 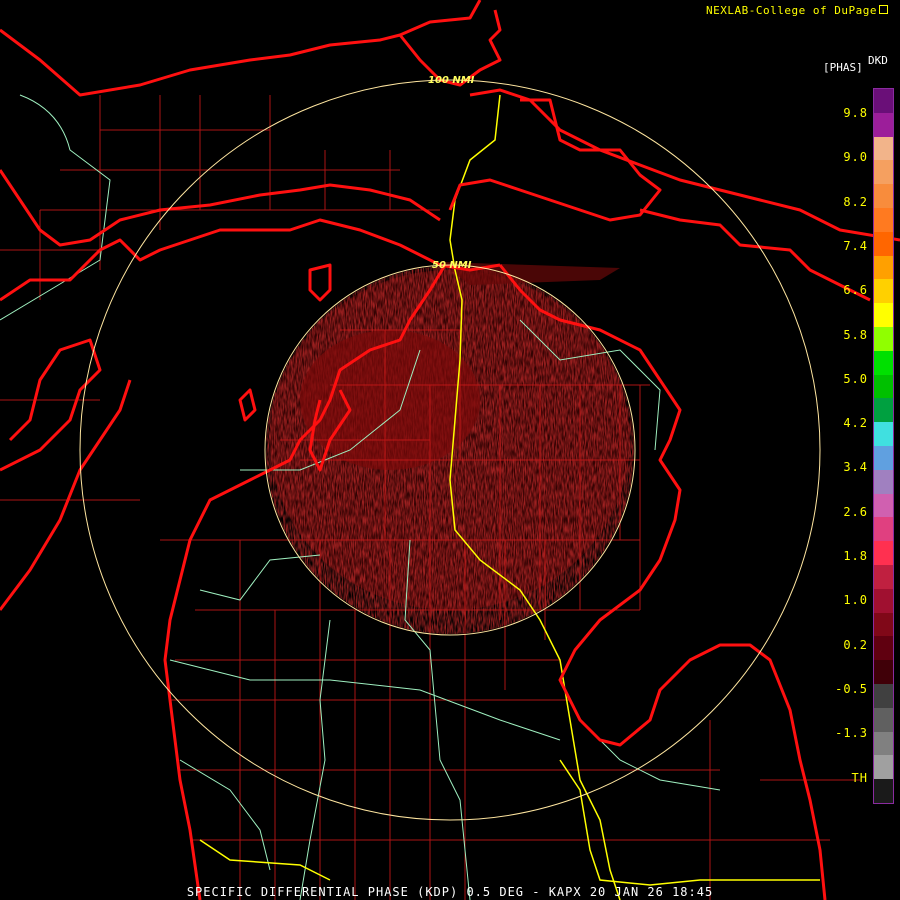 I want to click on legend-unit: [PHAS], so click(x=843, y=67).